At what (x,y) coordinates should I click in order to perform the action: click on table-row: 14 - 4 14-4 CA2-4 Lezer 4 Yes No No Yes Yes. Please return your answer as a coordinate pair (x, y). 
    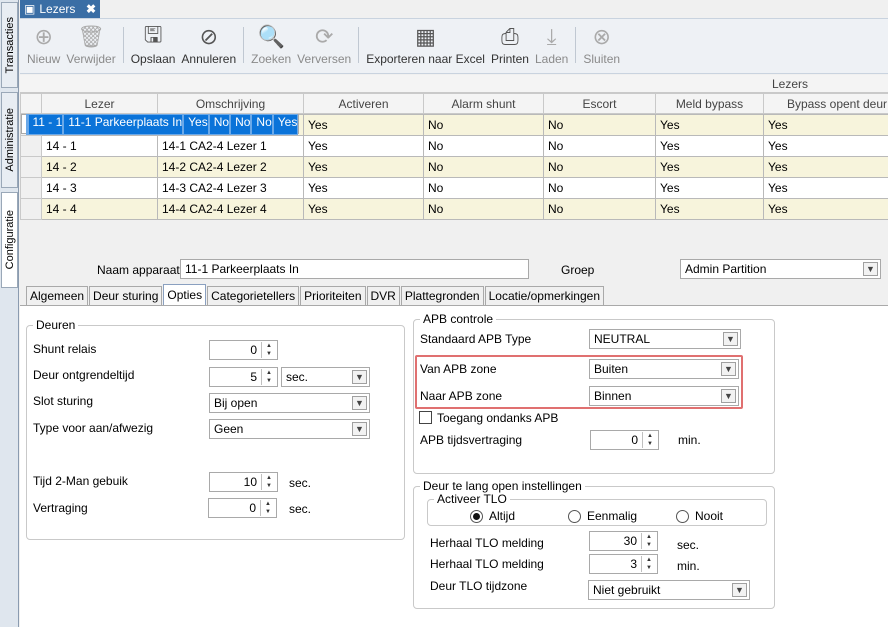
    Looking at the image, I should click on (454, 209).